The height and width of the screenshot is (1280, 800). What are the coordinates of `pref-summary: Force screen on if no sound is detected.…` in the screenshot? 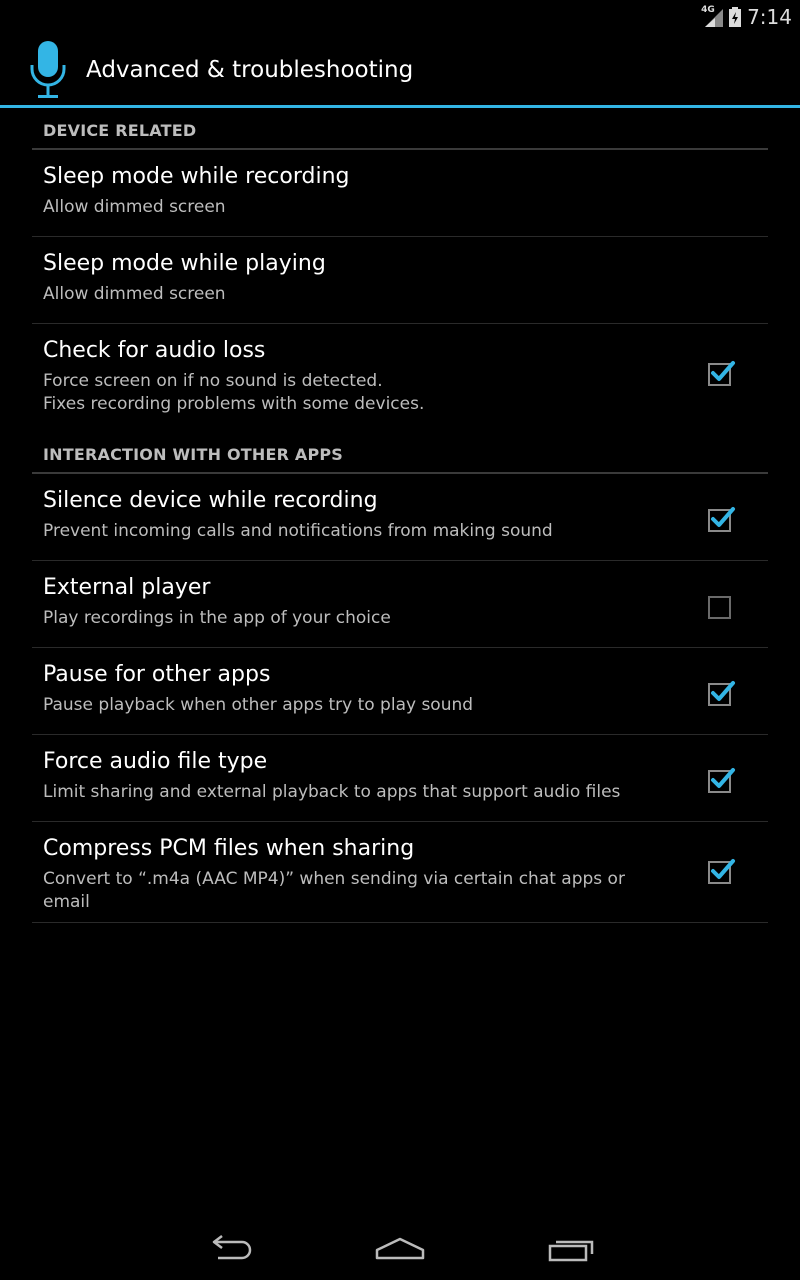 It's located at (234, 392).